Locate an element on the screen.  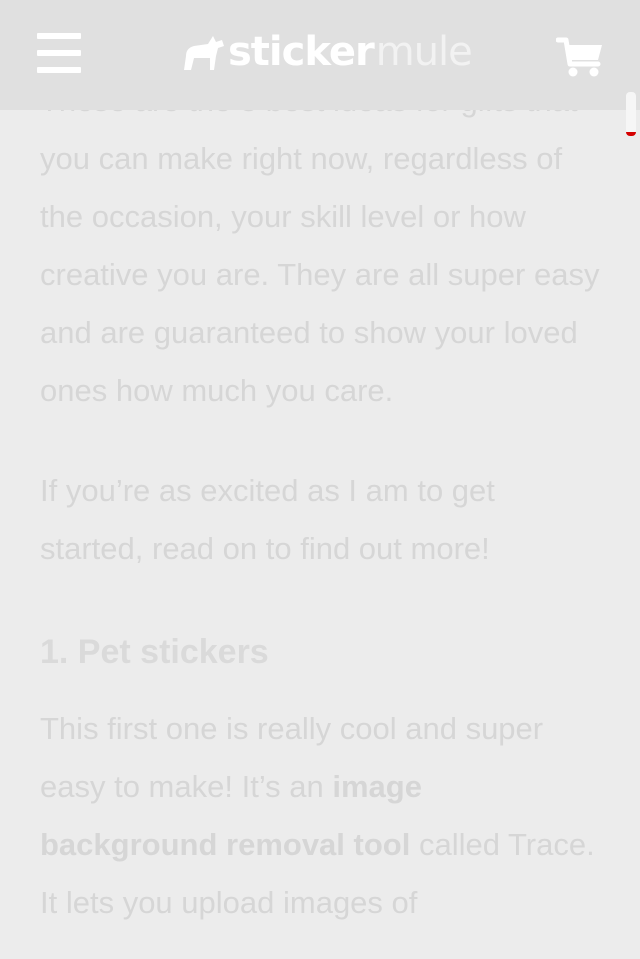
top-header: sticker mule is located at coordinates (320, 55).